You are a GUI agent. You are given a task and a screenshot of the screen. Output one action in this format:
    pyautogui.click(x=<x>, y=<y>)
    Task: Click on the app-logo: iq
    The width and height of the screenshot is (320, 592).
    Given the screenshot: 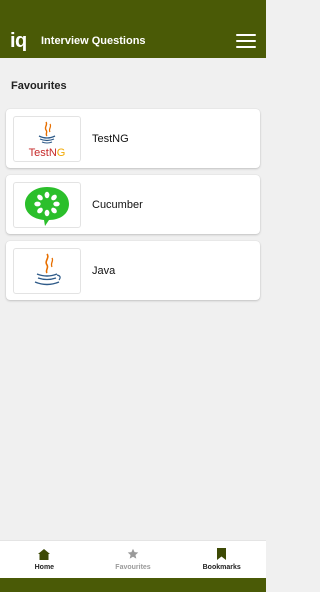 What is the action you would take?
    pyautogui.click(x=18, y=40)
    